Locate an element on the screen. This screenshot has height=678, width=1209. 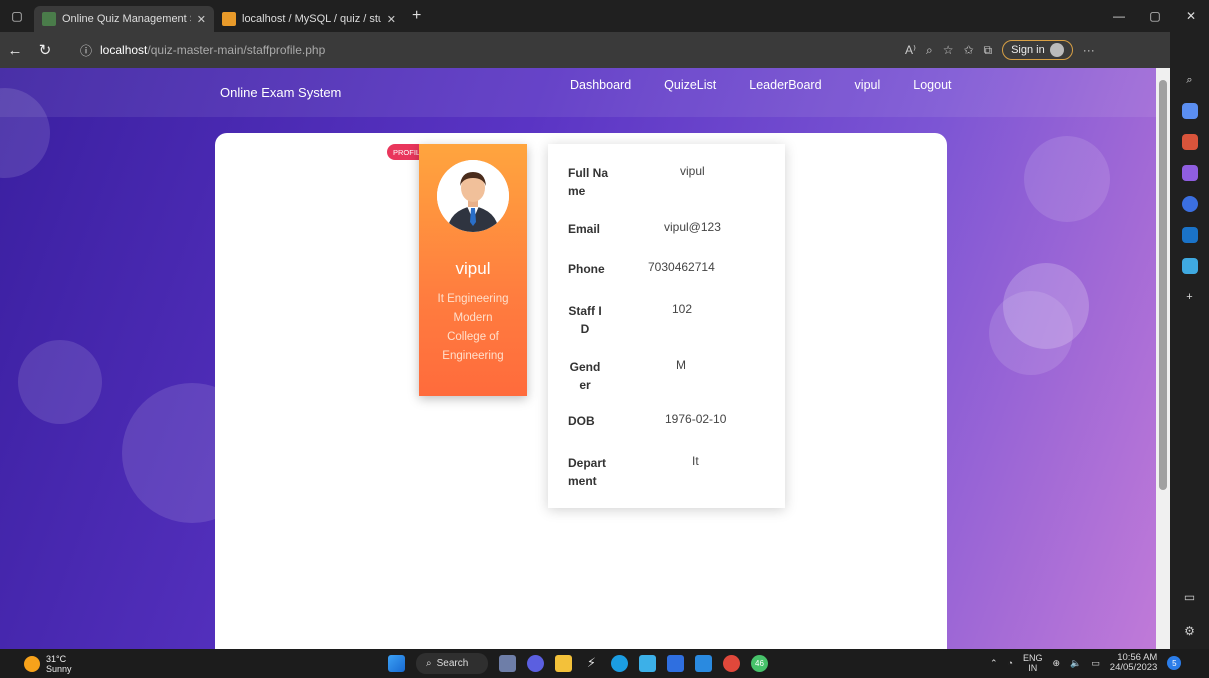
drop-icon is located at coordinates (1189, 266).